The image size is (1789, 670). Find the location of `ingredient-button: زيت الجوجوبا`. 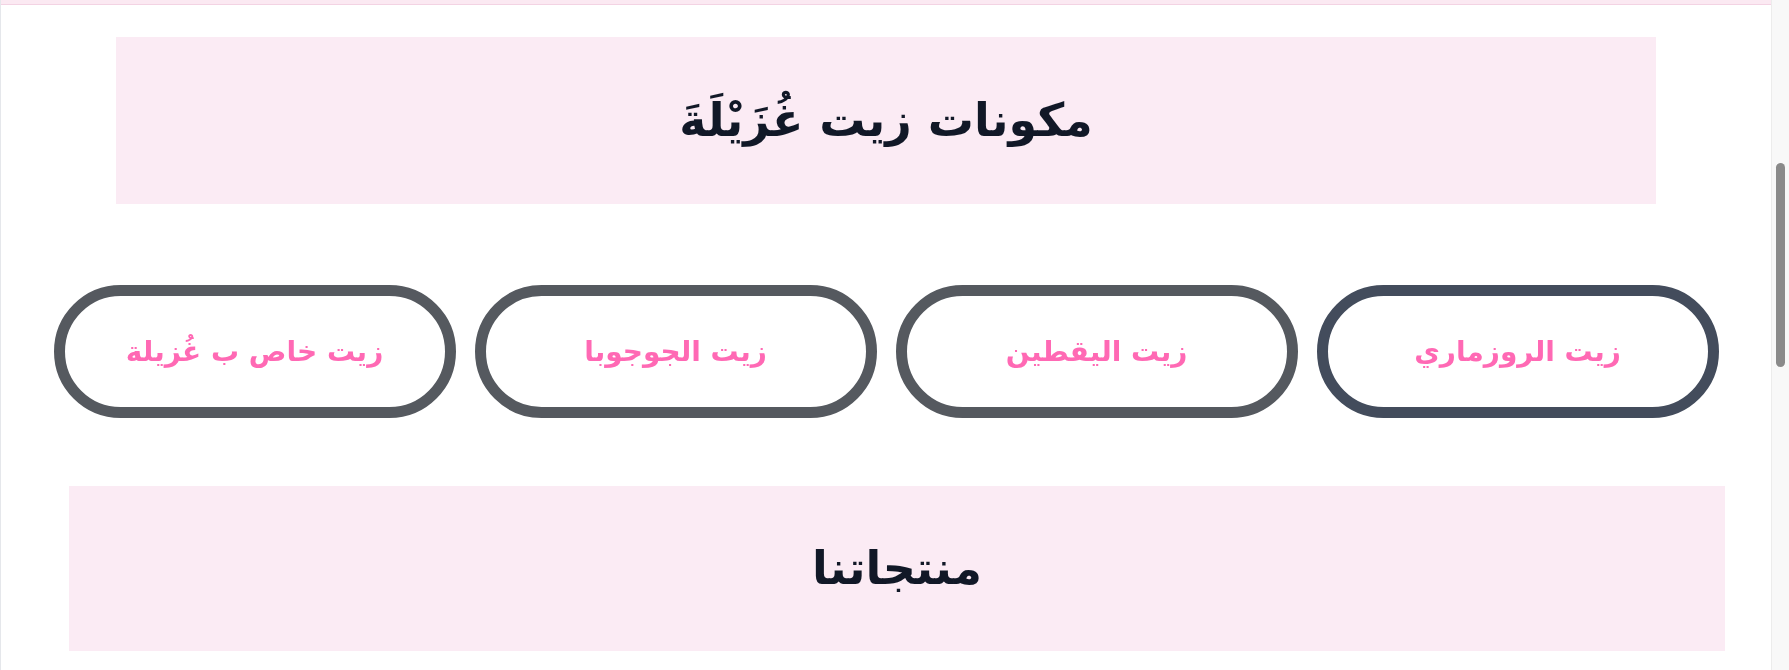

ingredient-button: زيت الجوجوبا is located at coordinates (675, 351).